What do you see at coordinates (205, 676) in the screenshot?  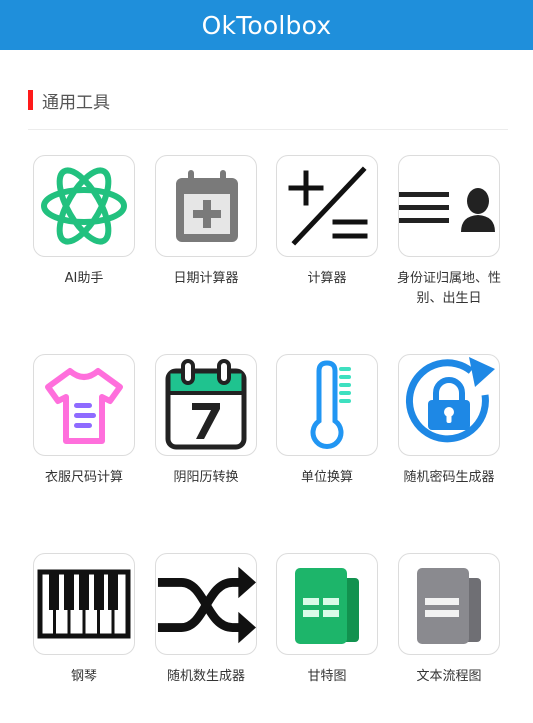 I see `tool-label: 随机数生成器` at bounding box center [205, 676].